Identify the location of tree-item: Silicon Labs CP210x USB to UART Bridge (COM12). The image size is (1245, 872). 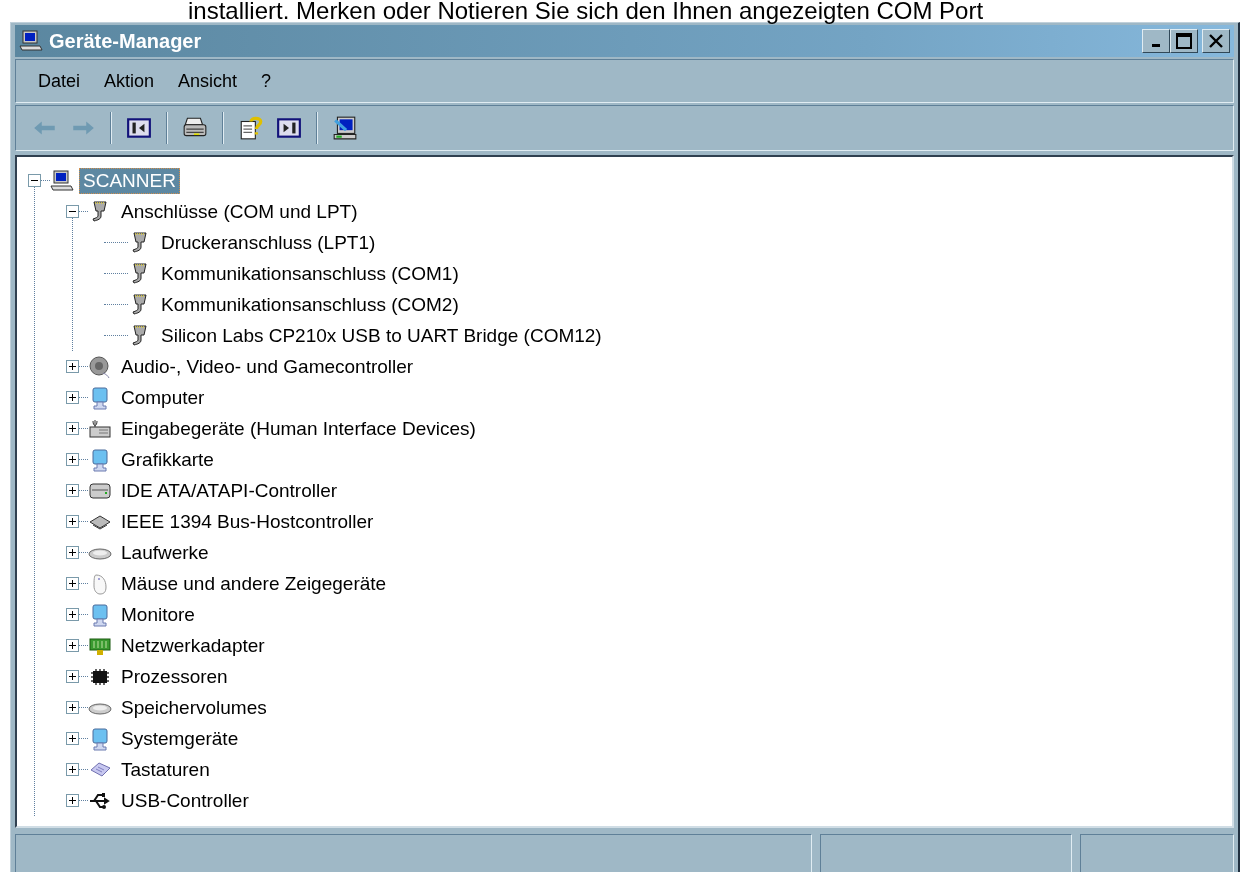
(381, 335).